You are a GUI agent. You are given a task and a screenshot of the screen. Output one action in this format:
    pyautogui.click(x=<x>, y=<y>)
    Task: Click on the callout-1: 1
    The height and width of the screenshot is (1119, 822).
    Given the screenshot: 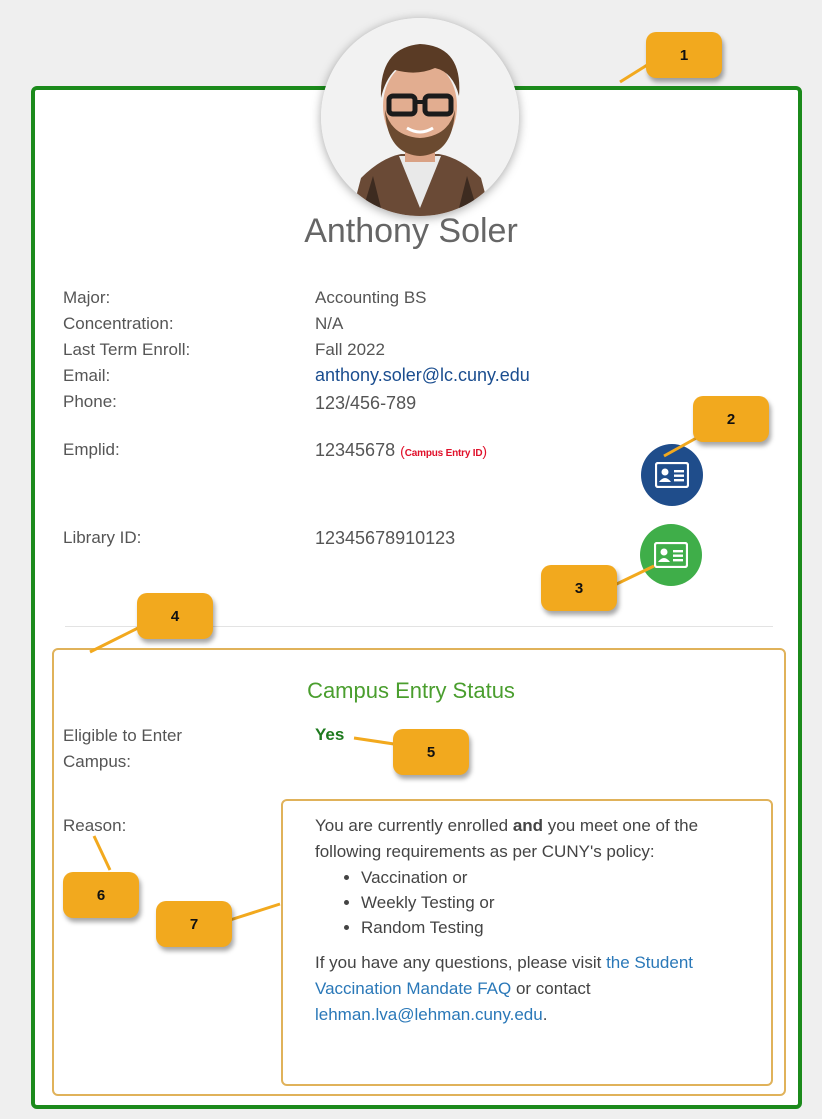 What is the action you would take?
    pyautogui.click(x=684, y=55)
    